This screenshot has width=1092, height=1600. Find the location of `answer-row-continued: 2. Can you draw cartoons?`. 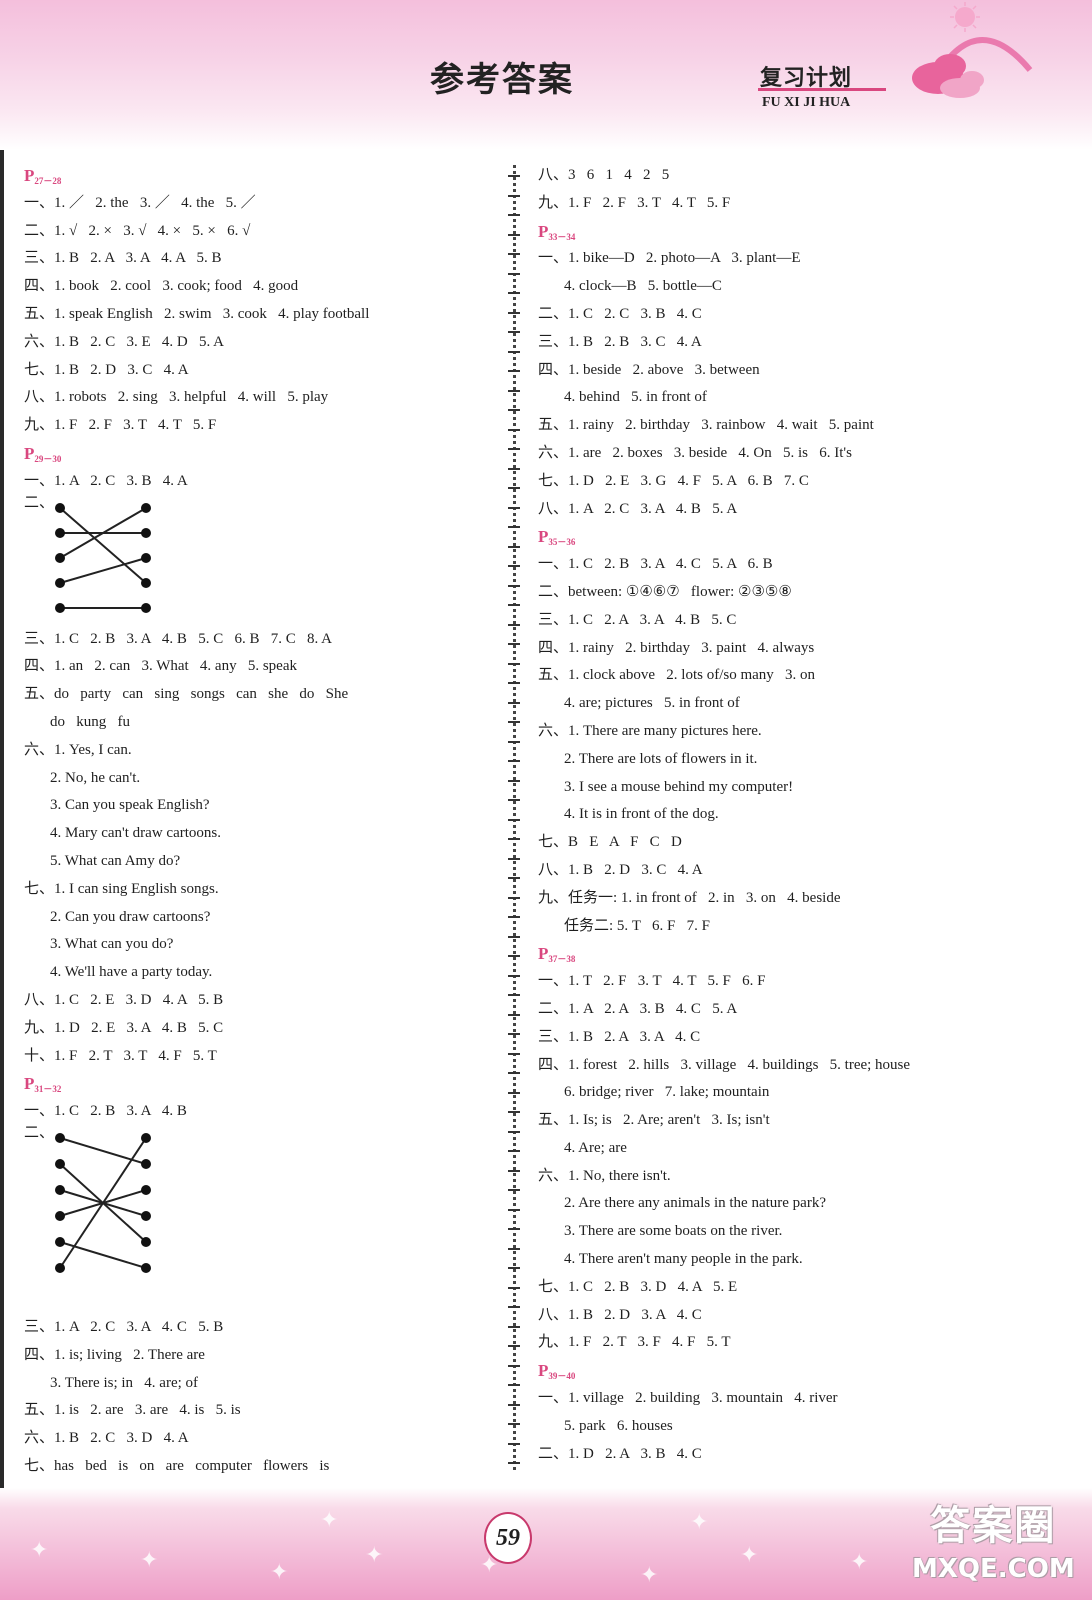

answer-row-continued: 2. Can you draw cartoons? is located at coordinates (130, 916).